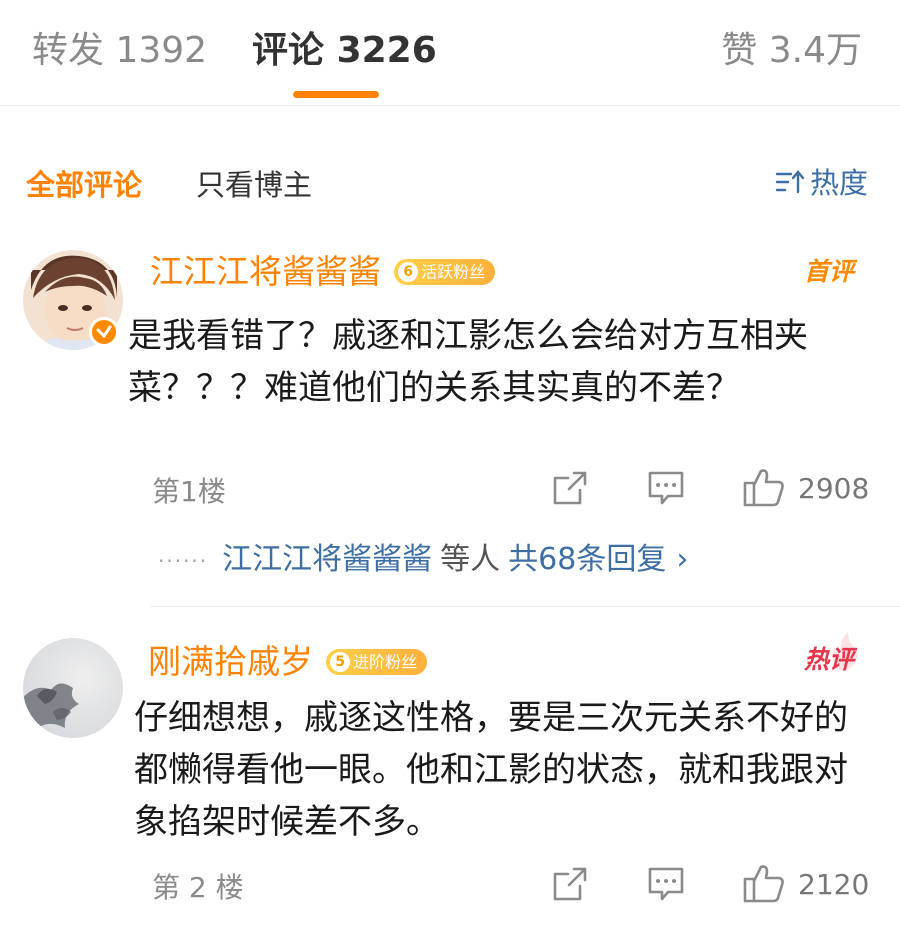 This screenshot has height=934, width=900. What do you see at coordinates (254, 183) in the screenshot?
I see `filter-poster-only: 只看博主` at bounding box center [254, 183].